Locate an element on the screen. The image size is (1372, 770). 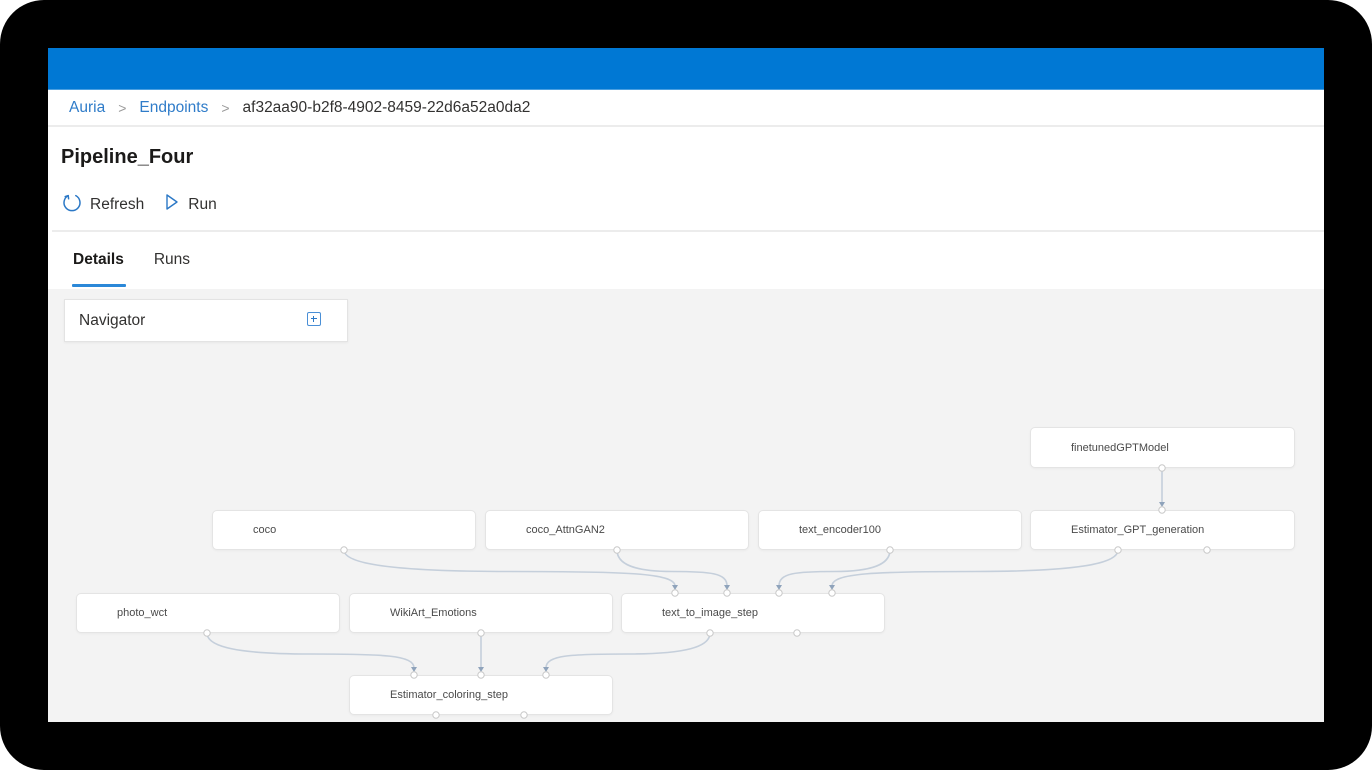
node-label: WikiArt_Emotions is located at coordinates (433, 613).